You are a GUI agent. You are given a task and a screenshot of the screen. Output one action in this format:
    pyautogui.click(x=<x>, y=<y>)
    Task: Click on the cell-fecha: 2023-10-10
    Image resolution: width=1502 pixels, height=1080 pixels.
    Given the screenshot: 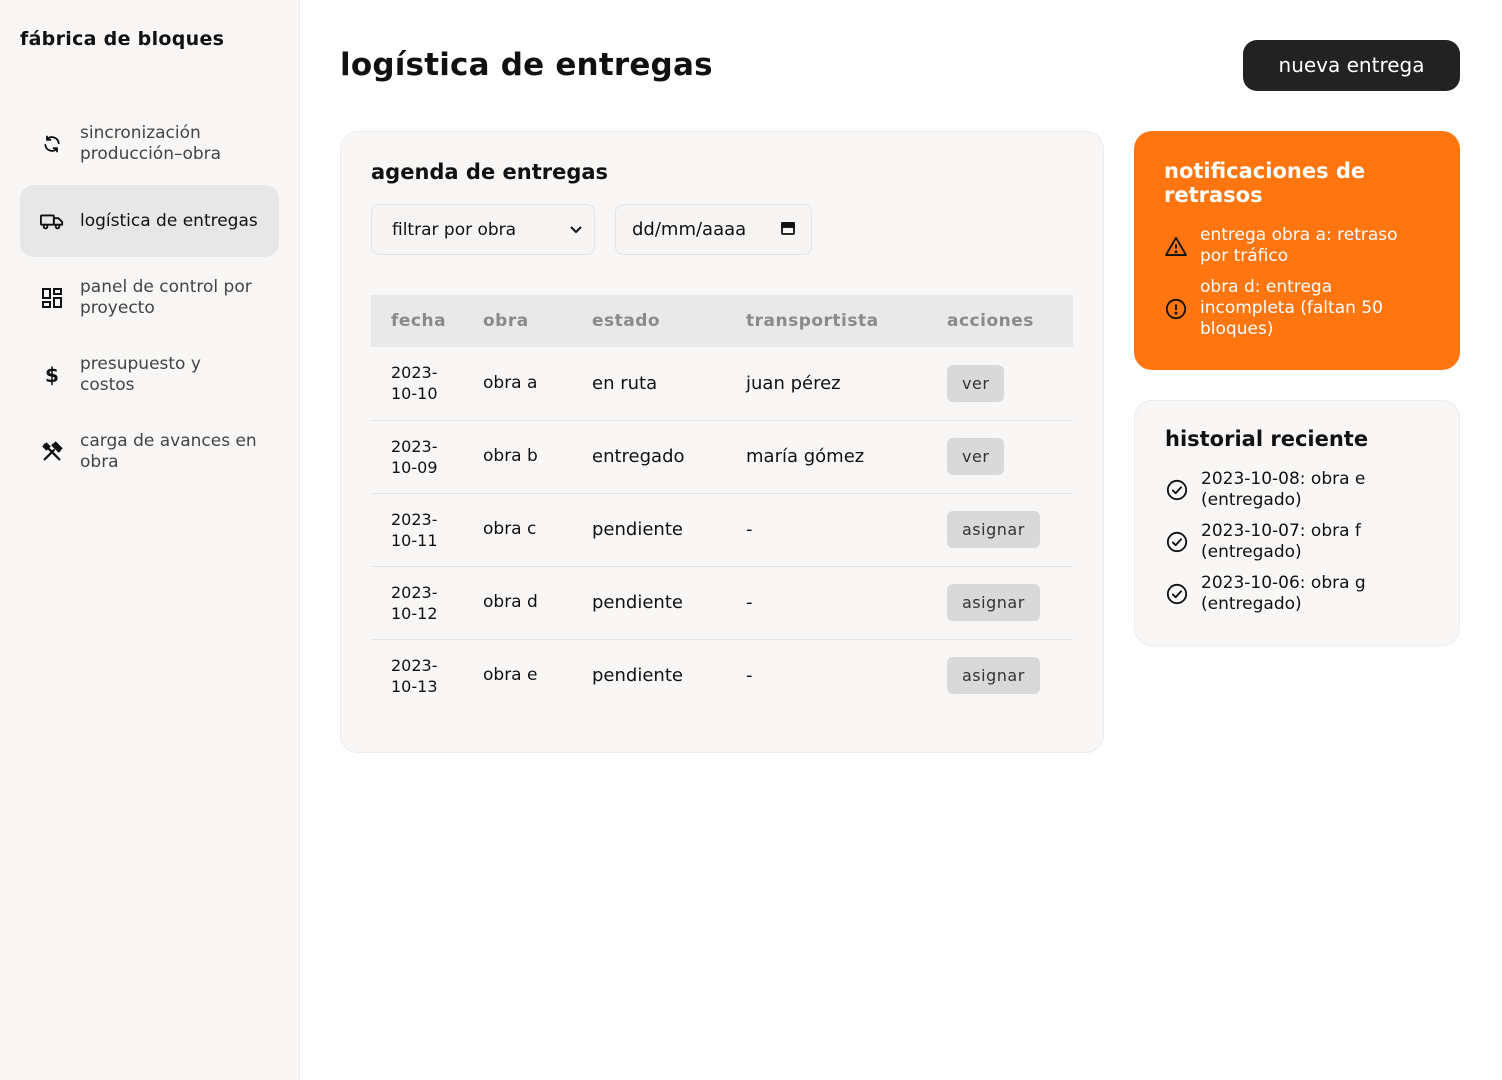 What is the action you would take?
    pyautogui.click(x=424, y=384)
    